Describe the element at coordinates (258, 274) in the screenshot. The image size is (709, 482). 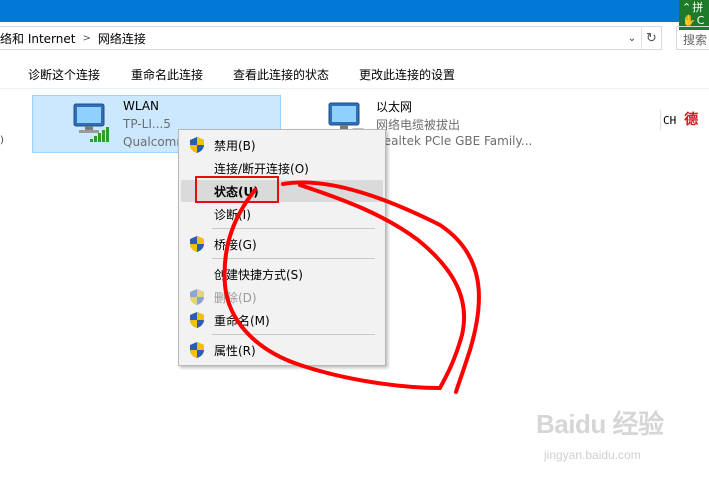
I see `menu-item-label: 创建快捷方式(S)` at that location.